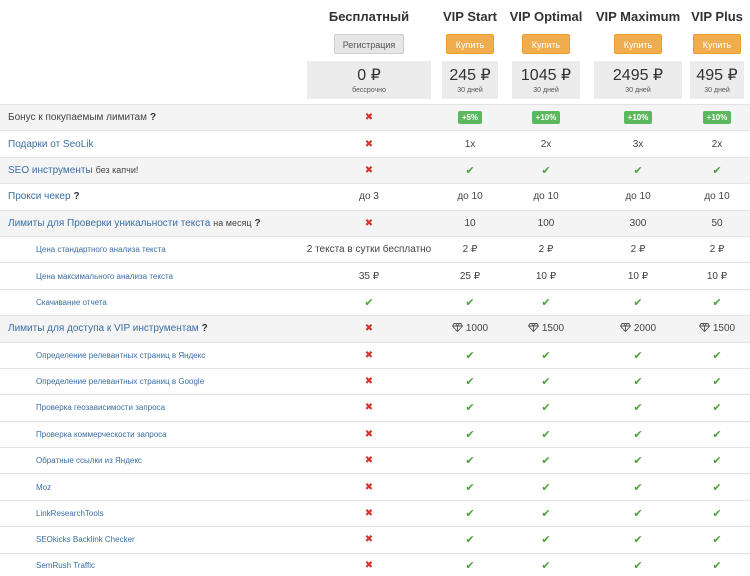 This screenshot has width=750, height=576. I want to click on price-box: 495 ₽ 30 дней, so click(717, 80).